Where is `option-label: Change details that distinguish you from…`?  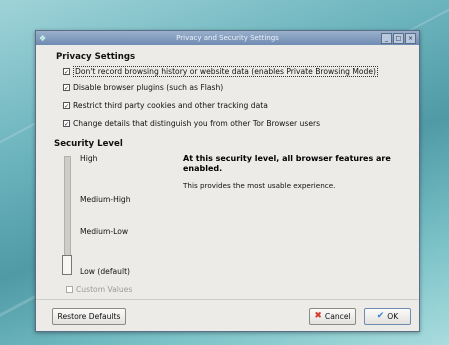 option-label: Change details that distinguish you from… is located at coordinates (197, 123).